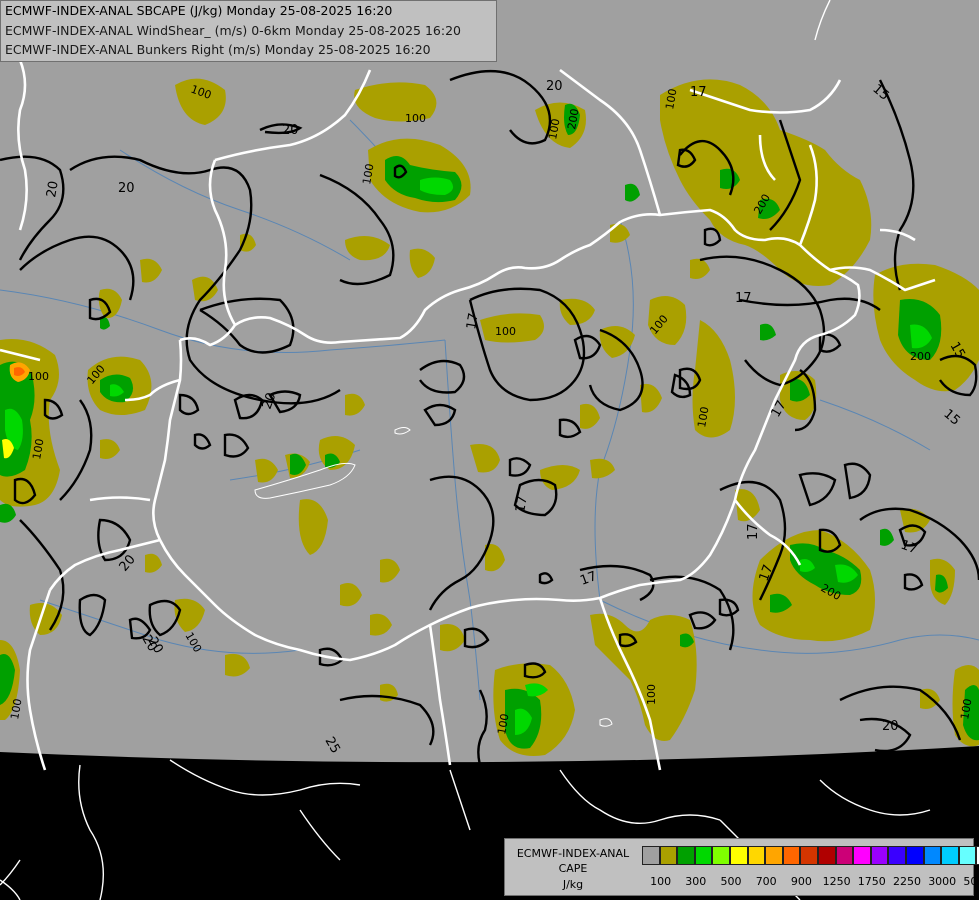 This screenshot has height=900, width=979. Describe the element at coordinates (696, 881) in the screenshot. I see `legend-tick-label: 300` at that location.